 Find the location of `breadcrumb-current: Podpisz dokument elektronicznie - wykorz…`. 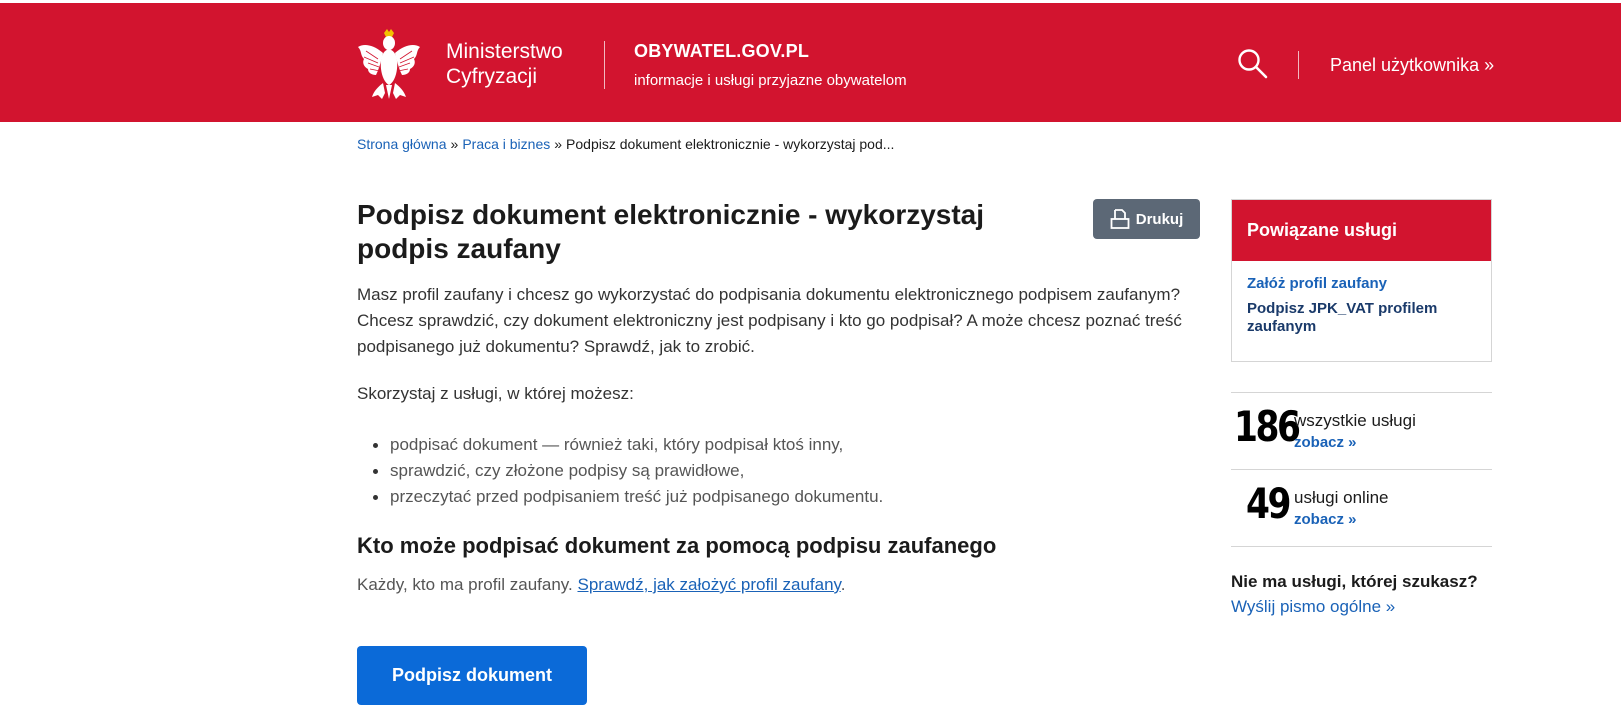

breadcrumb-current: Podpisz dokument elektronicznie - wykorz… is located at coordinates (730, 144).